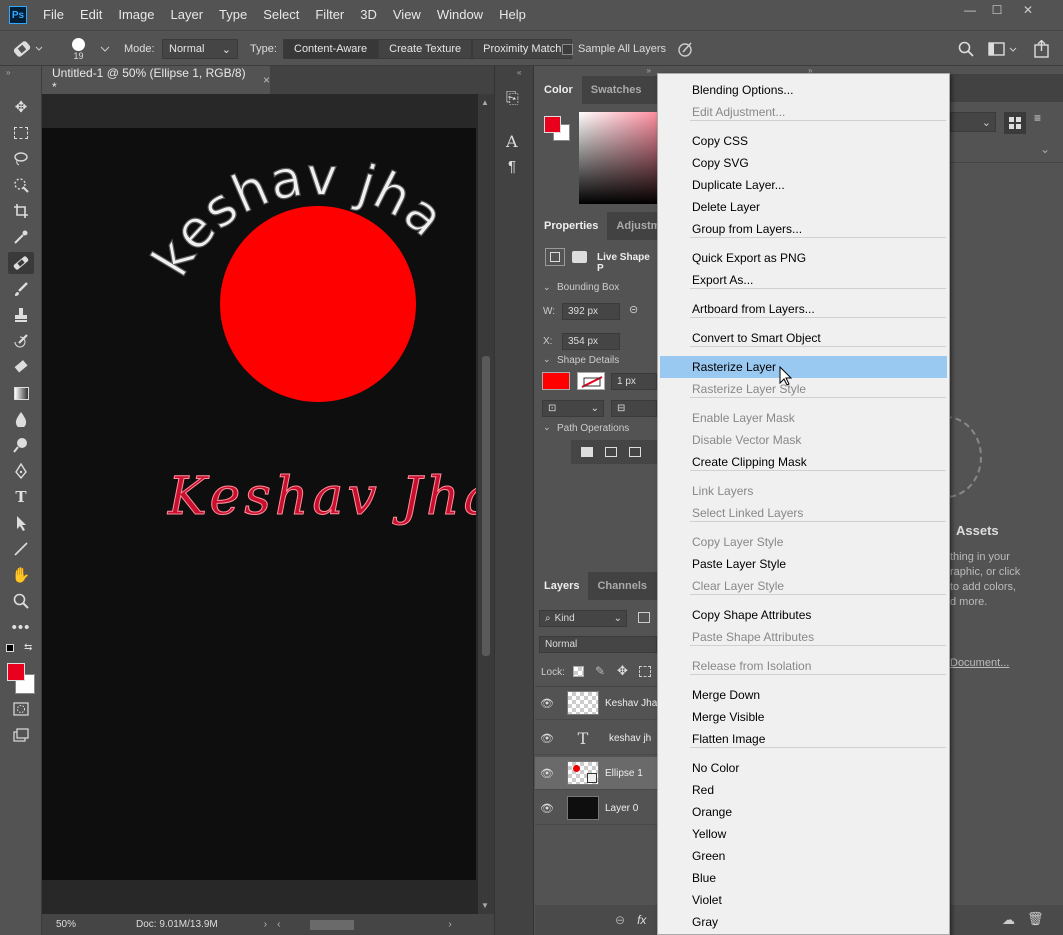  What do you see at coordinates (281, 15) in the screenshot?
I see `menu-select: Select` at bounding box center [281, 15].